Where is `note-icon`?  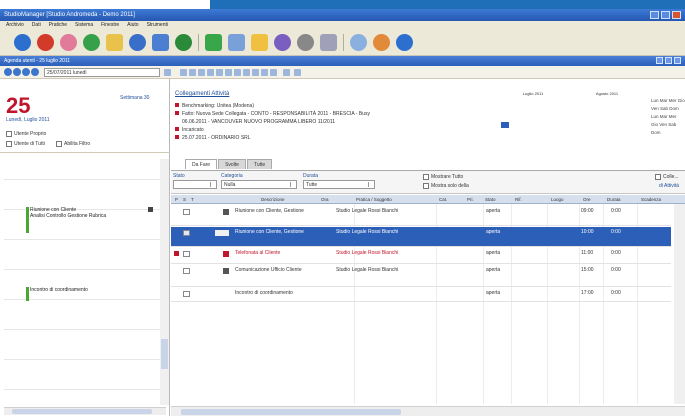 note-icon is located at coordinates (259, 42).